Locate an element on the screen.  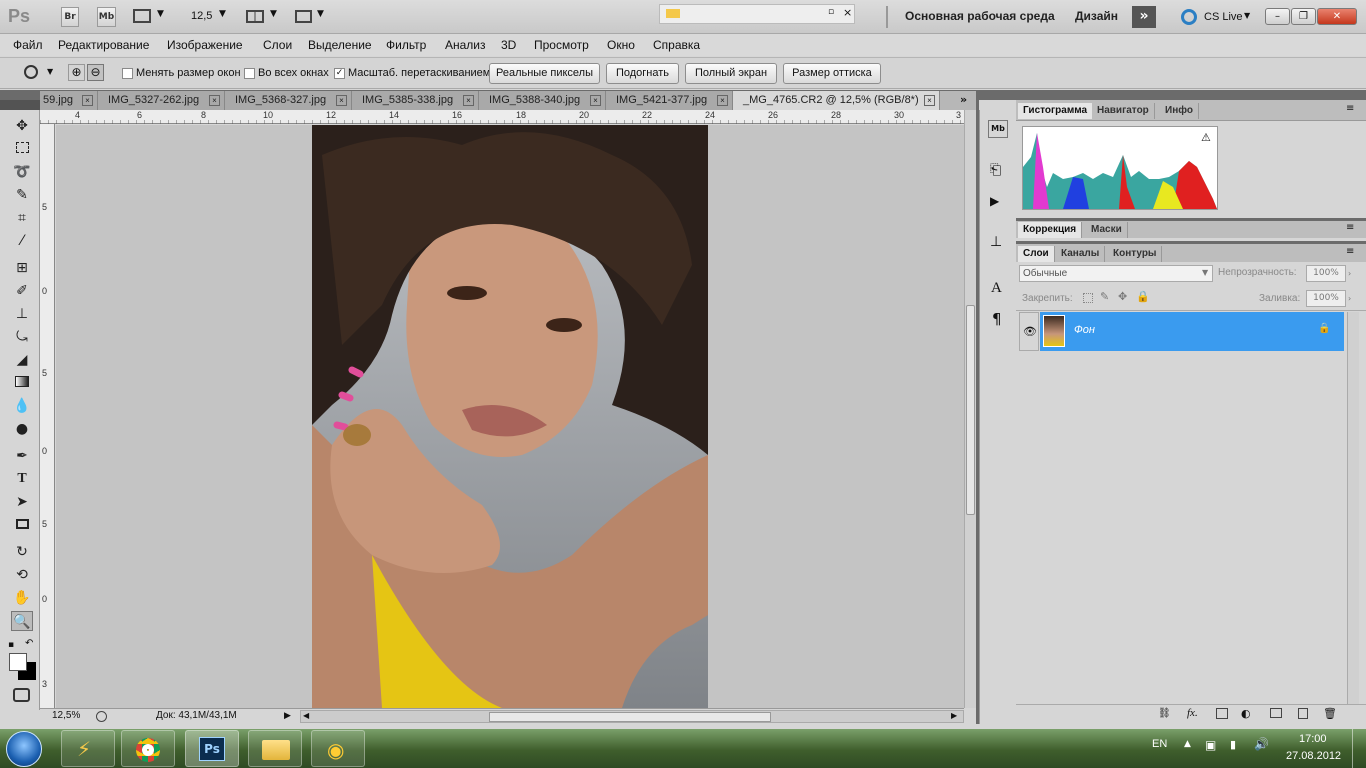
more-workspaces-icon: » is located at coordinates (1144, 17).